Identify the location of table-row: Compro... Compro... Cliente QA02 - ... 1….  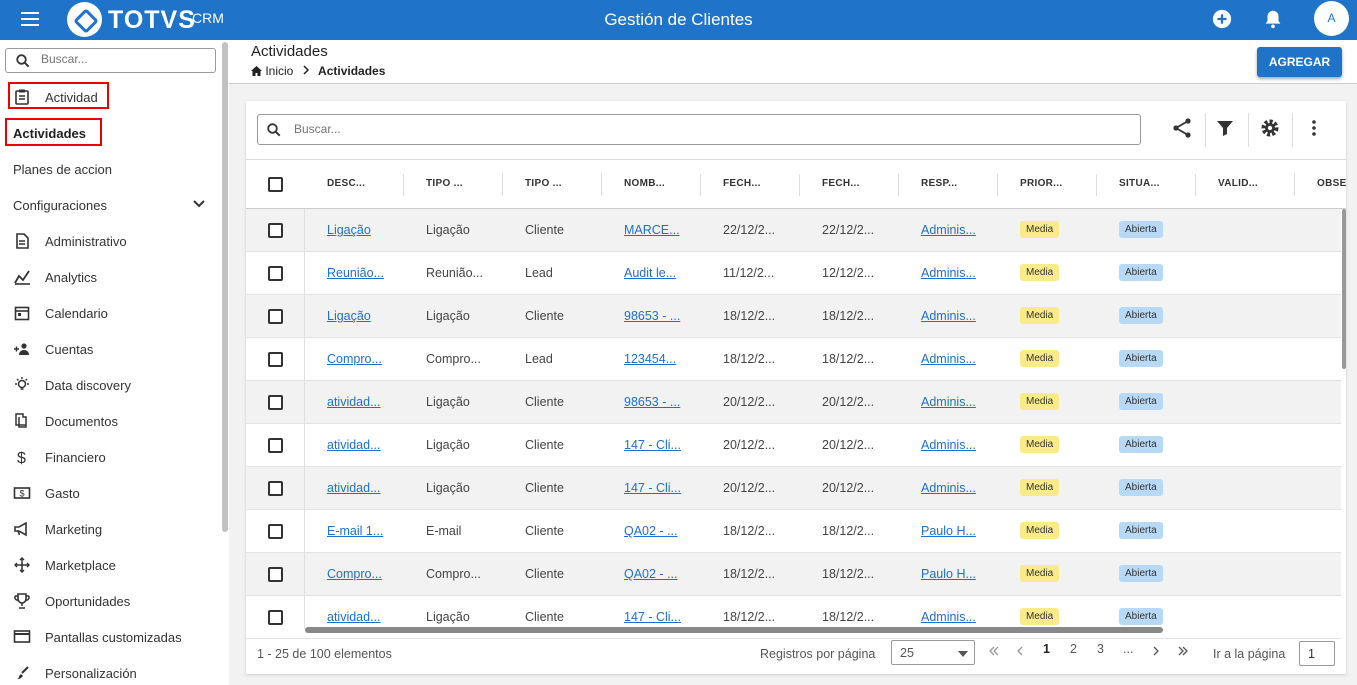
(793, 574).